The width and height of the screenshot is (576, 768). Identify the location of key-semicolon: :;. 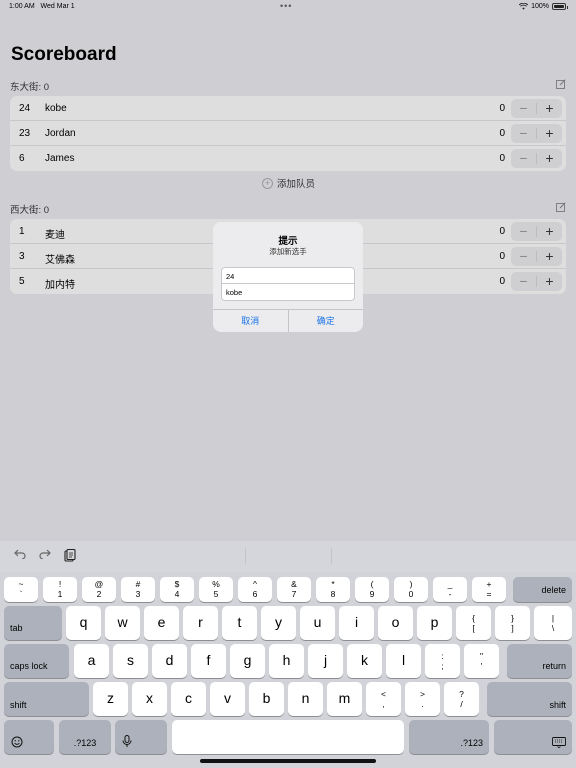
(442, 661).